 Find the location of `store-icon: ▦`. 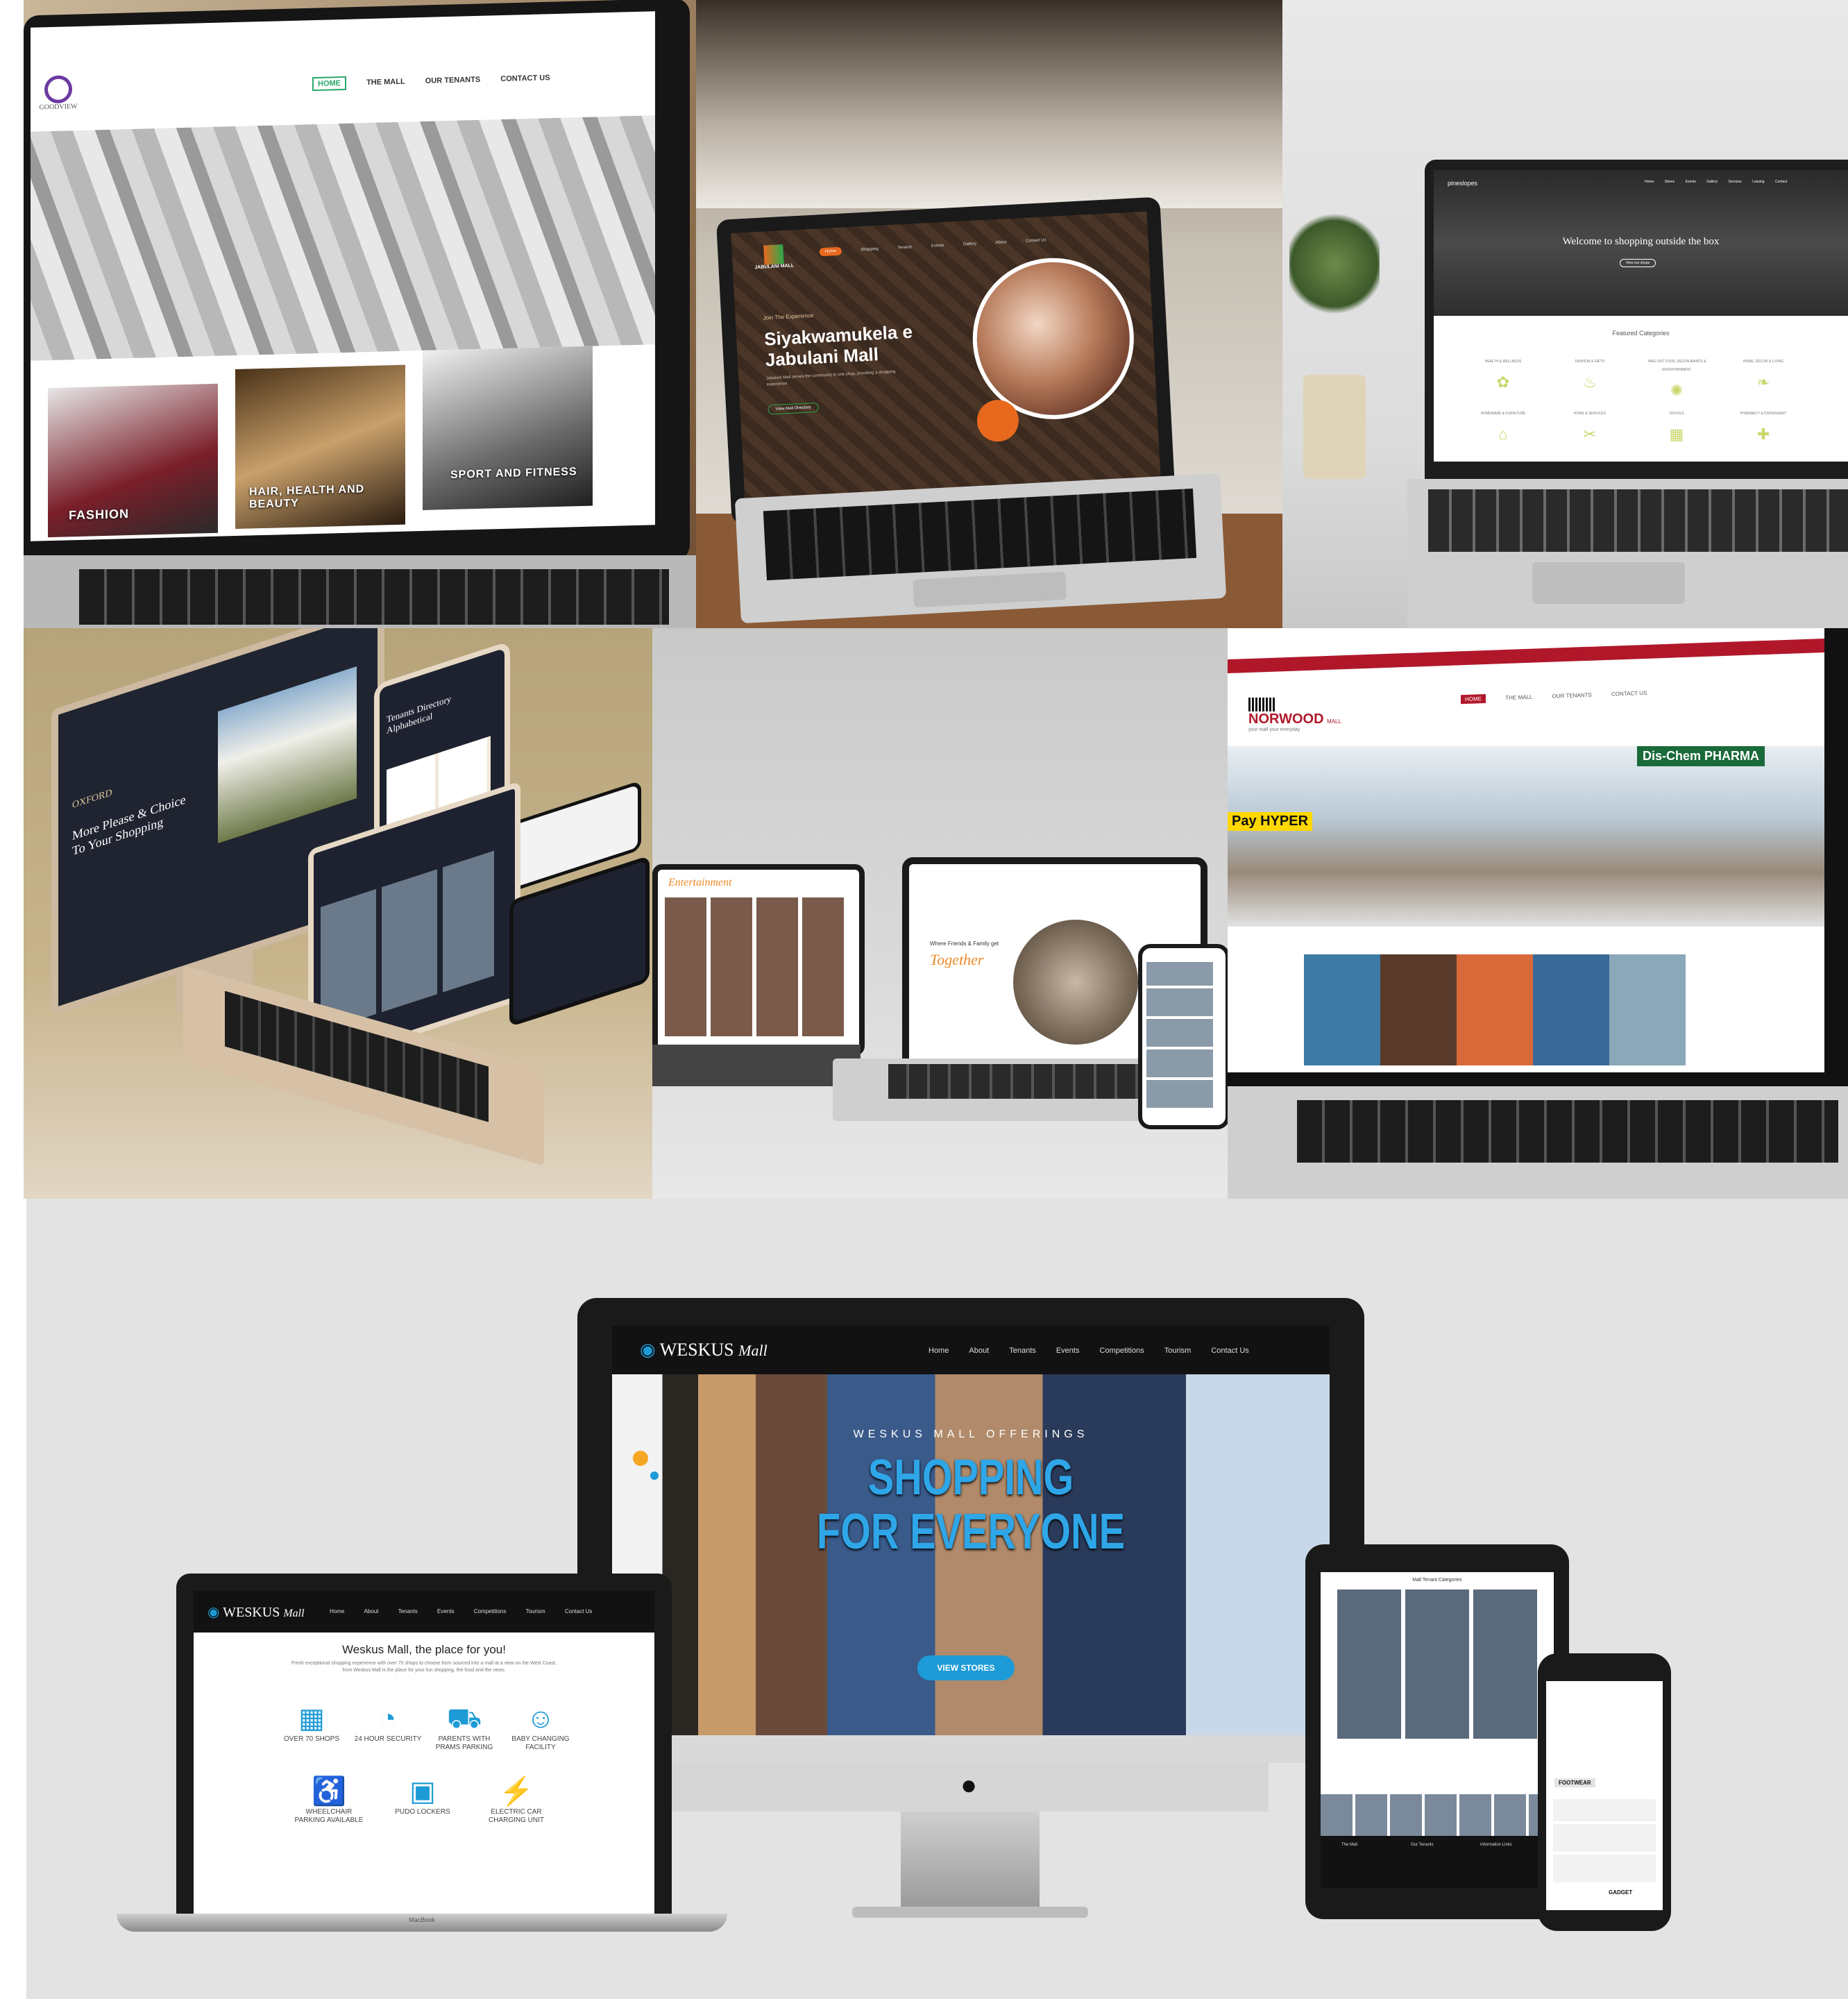

store-icon: ▦ is located at coordinates (311, 1718).